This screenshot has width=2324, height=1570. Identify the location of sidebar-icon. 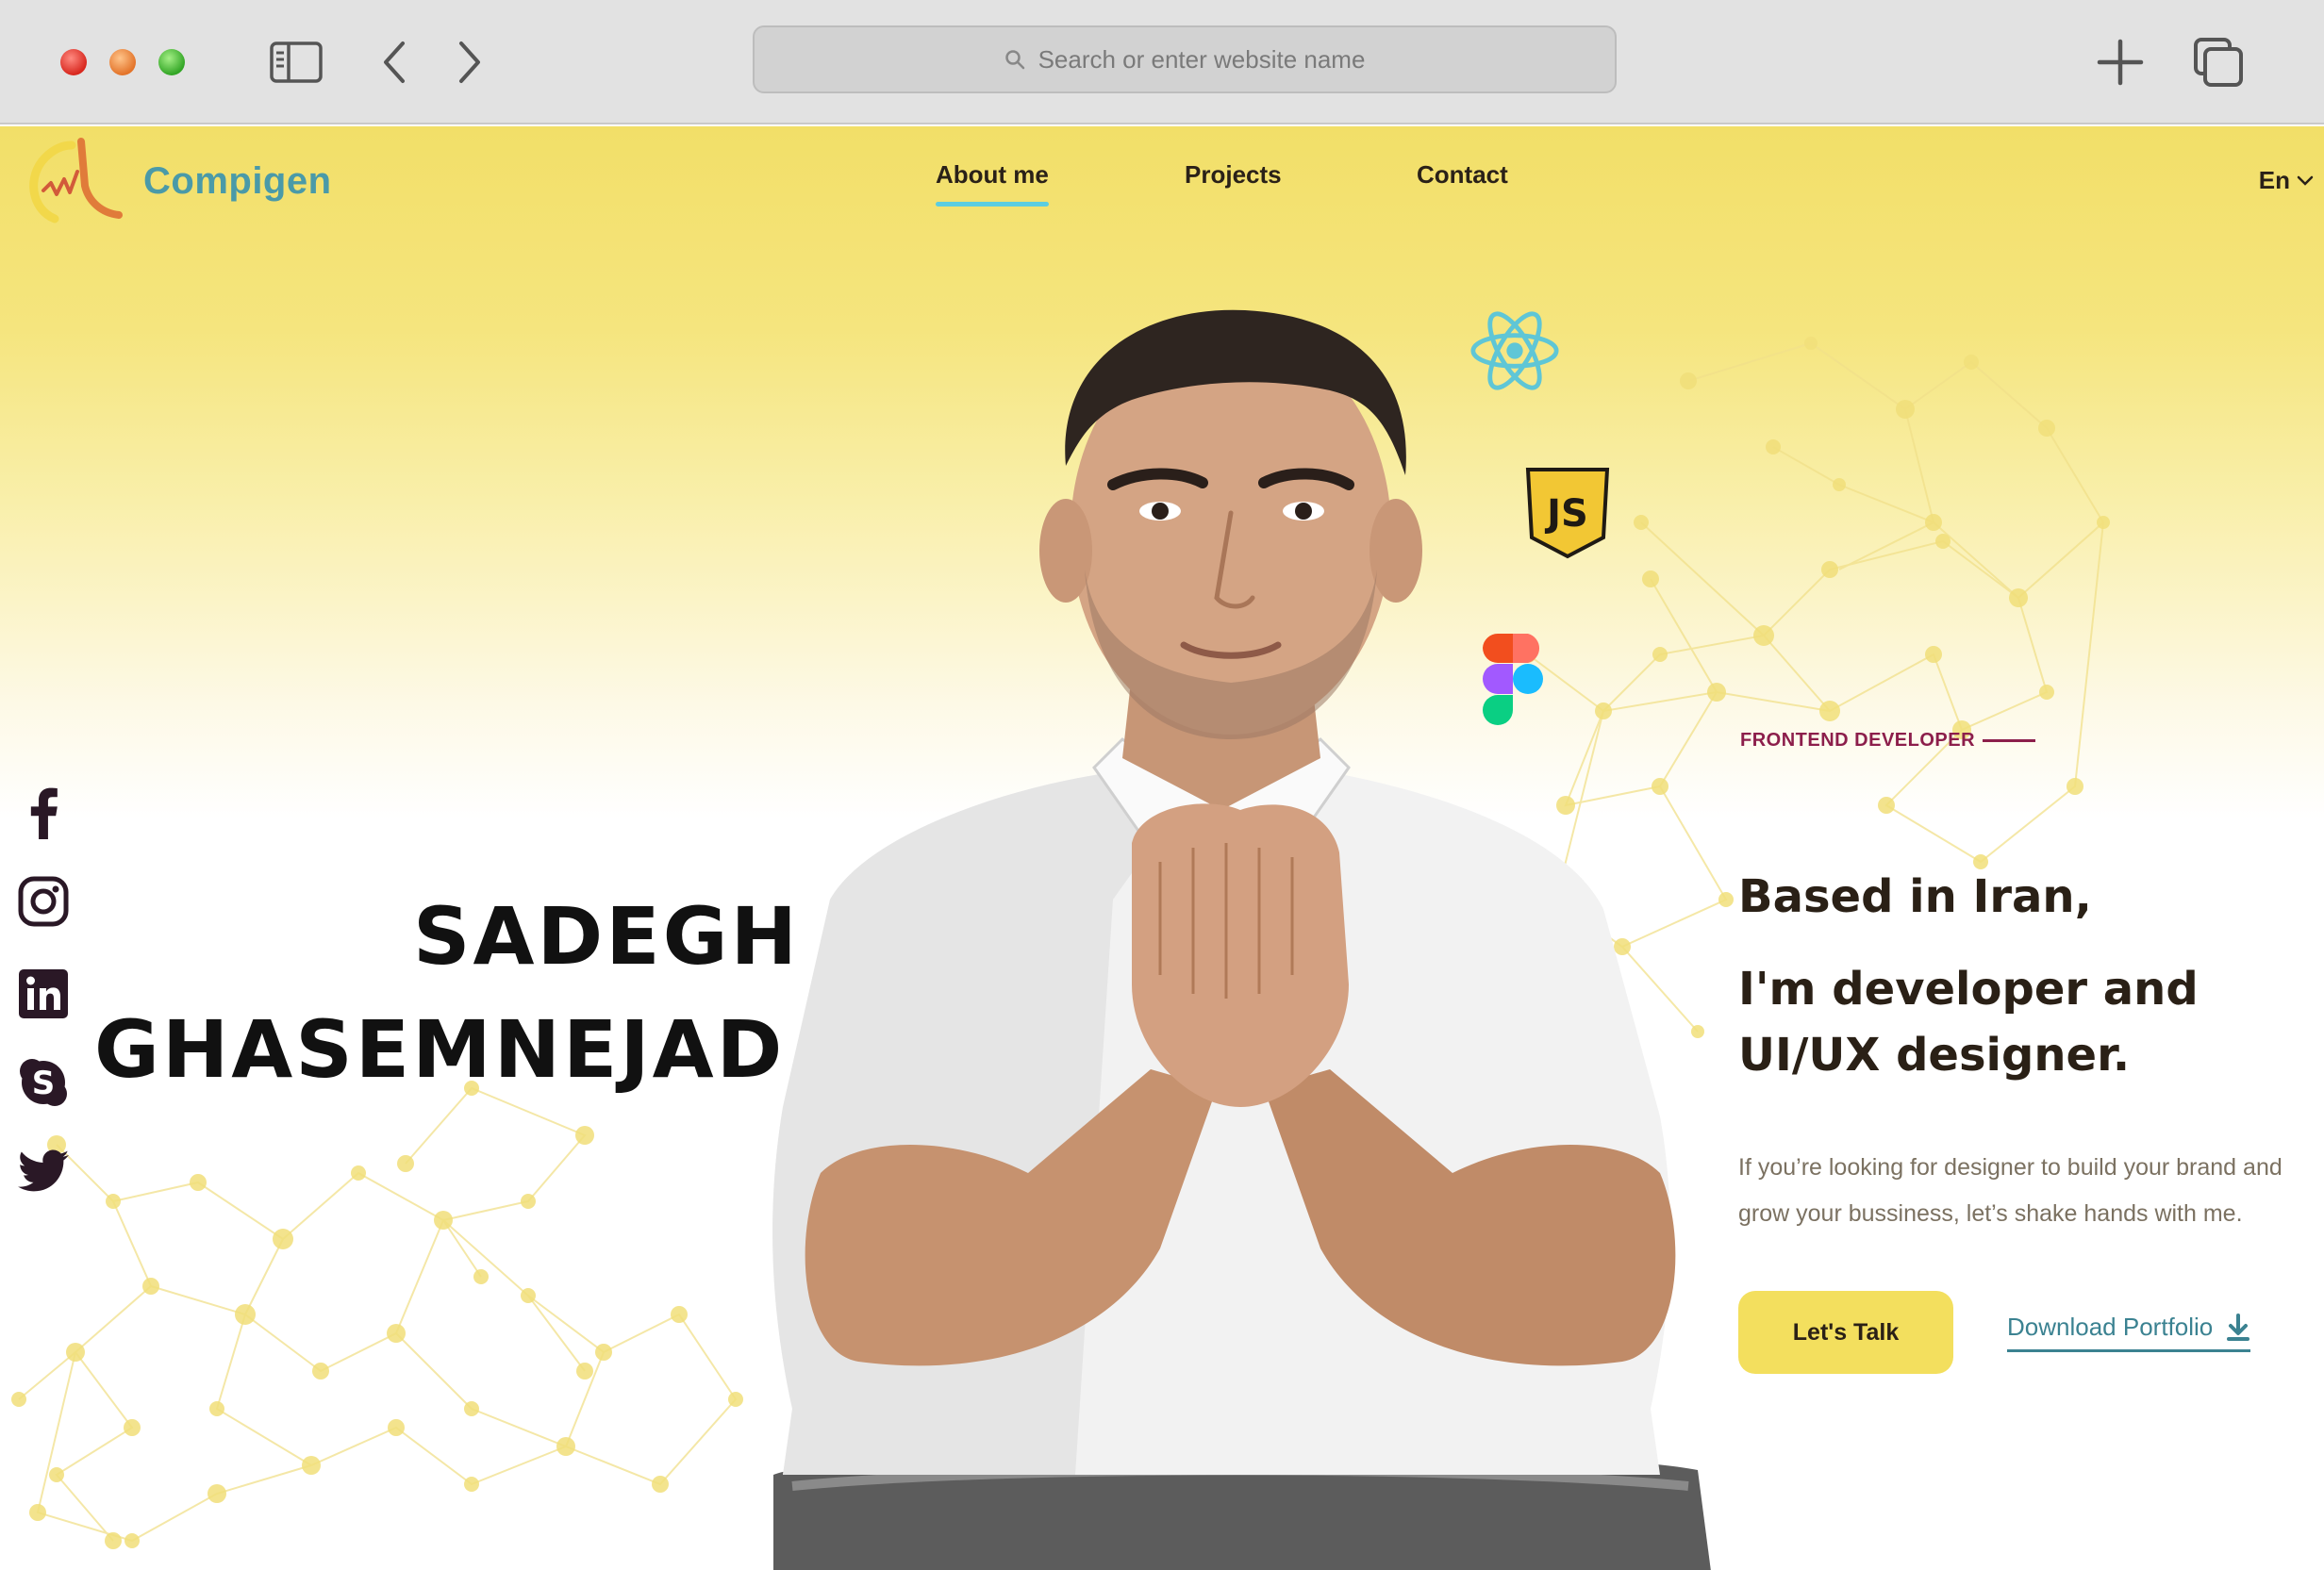
(296, 62).